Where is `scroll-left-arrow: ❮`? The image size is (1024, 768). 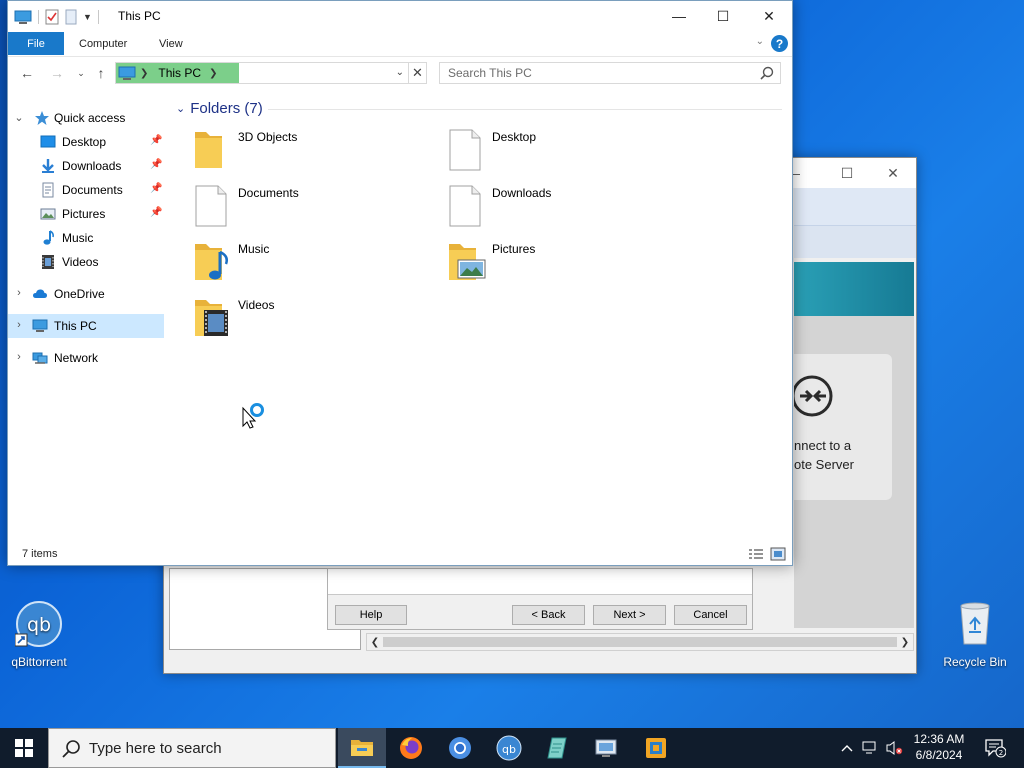 scroll-left-arrow: ❮ is located at coordinates (375, 642).